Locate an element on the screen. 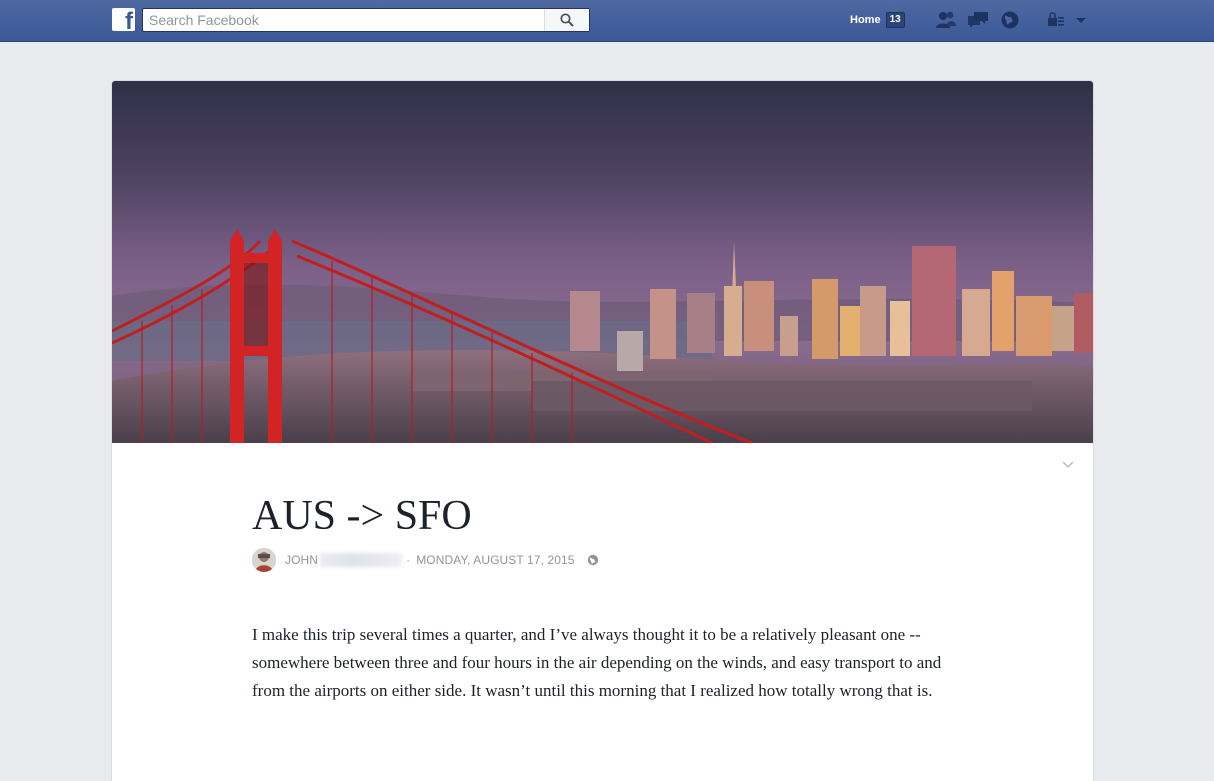 The image size is (1214, 781). notifications-button is located at coordinates (1010, 20).